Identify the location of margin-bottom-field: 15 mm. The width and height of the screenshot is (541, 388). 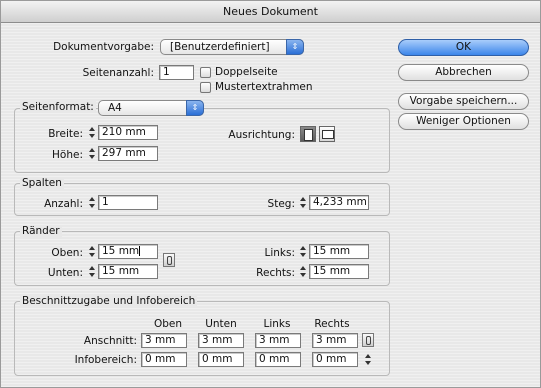
(128, 271).